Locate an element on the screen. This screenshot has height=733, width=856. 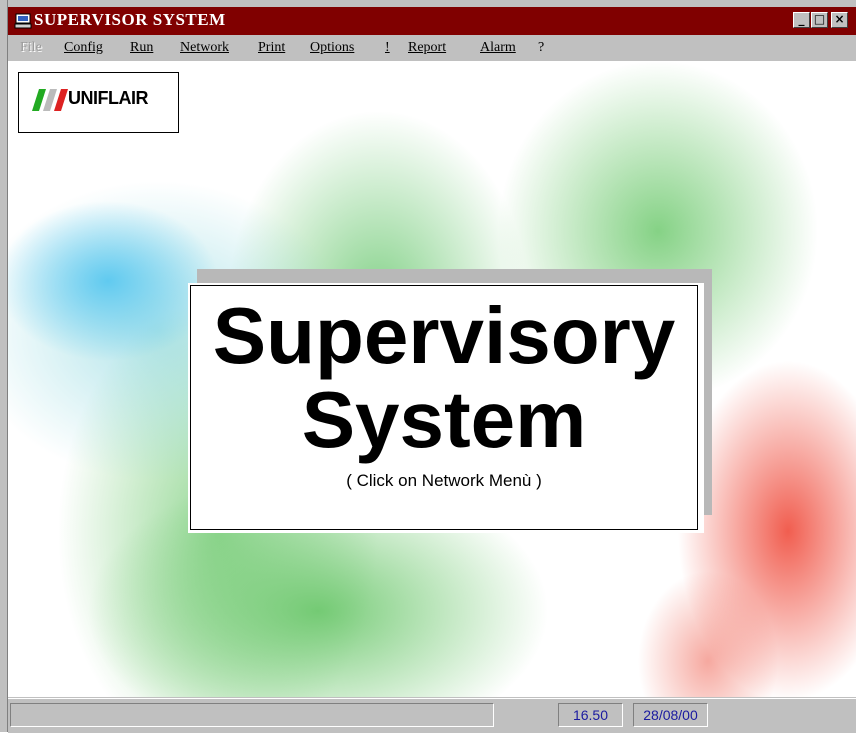
menu-print: Print is located at coordinates (271, 48).